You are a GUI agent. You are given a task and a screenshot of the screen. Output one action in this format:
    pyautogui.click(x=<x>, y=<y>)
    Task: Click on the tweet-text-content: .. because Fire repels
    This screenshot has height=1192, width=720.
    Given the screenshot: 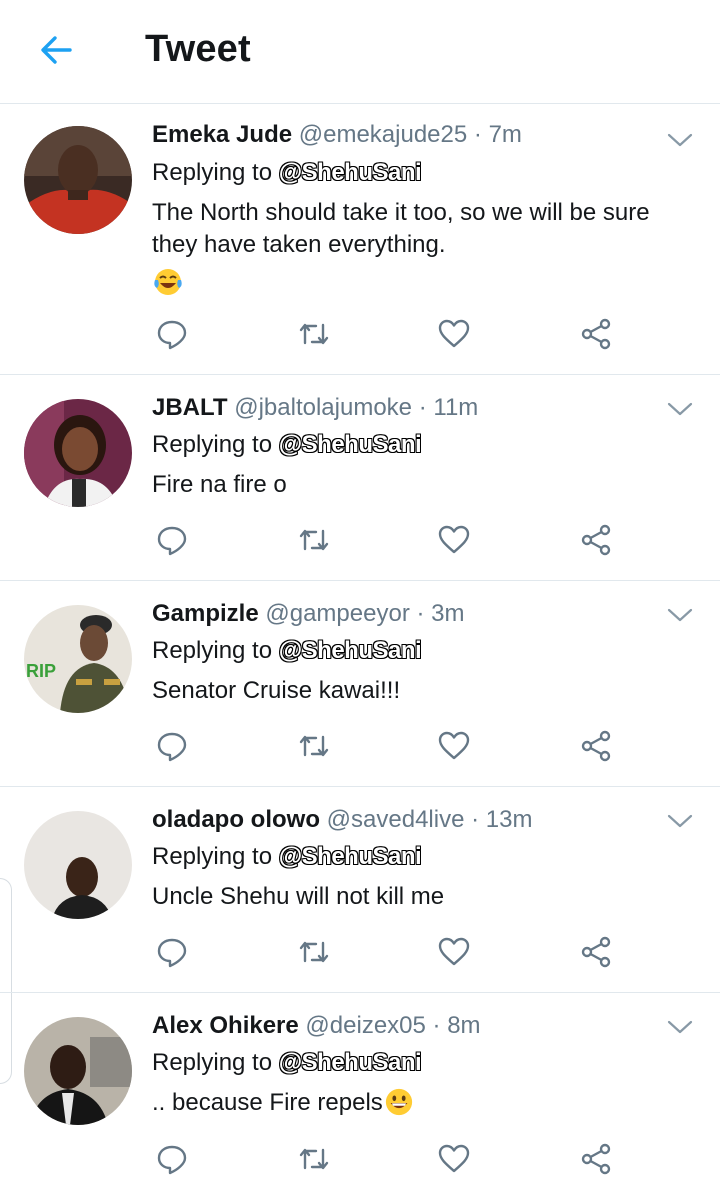 What is the action you would take?
    pyautogui.click(x=267, y=1102)
    